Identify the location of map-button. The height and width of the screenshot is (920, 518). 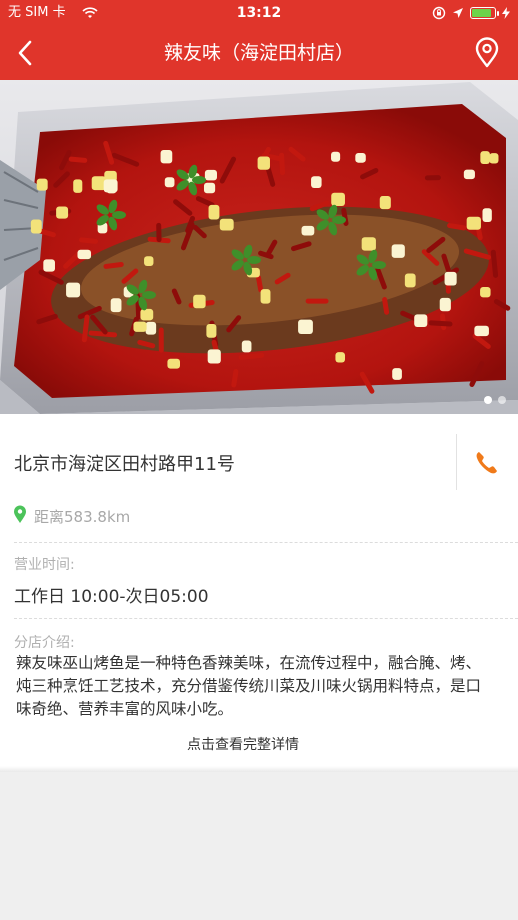
(487, 53).